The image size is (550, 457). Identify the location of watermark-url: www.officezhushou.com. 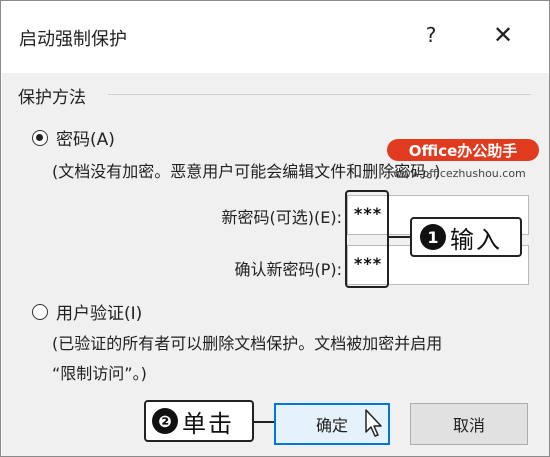
(459, 173).